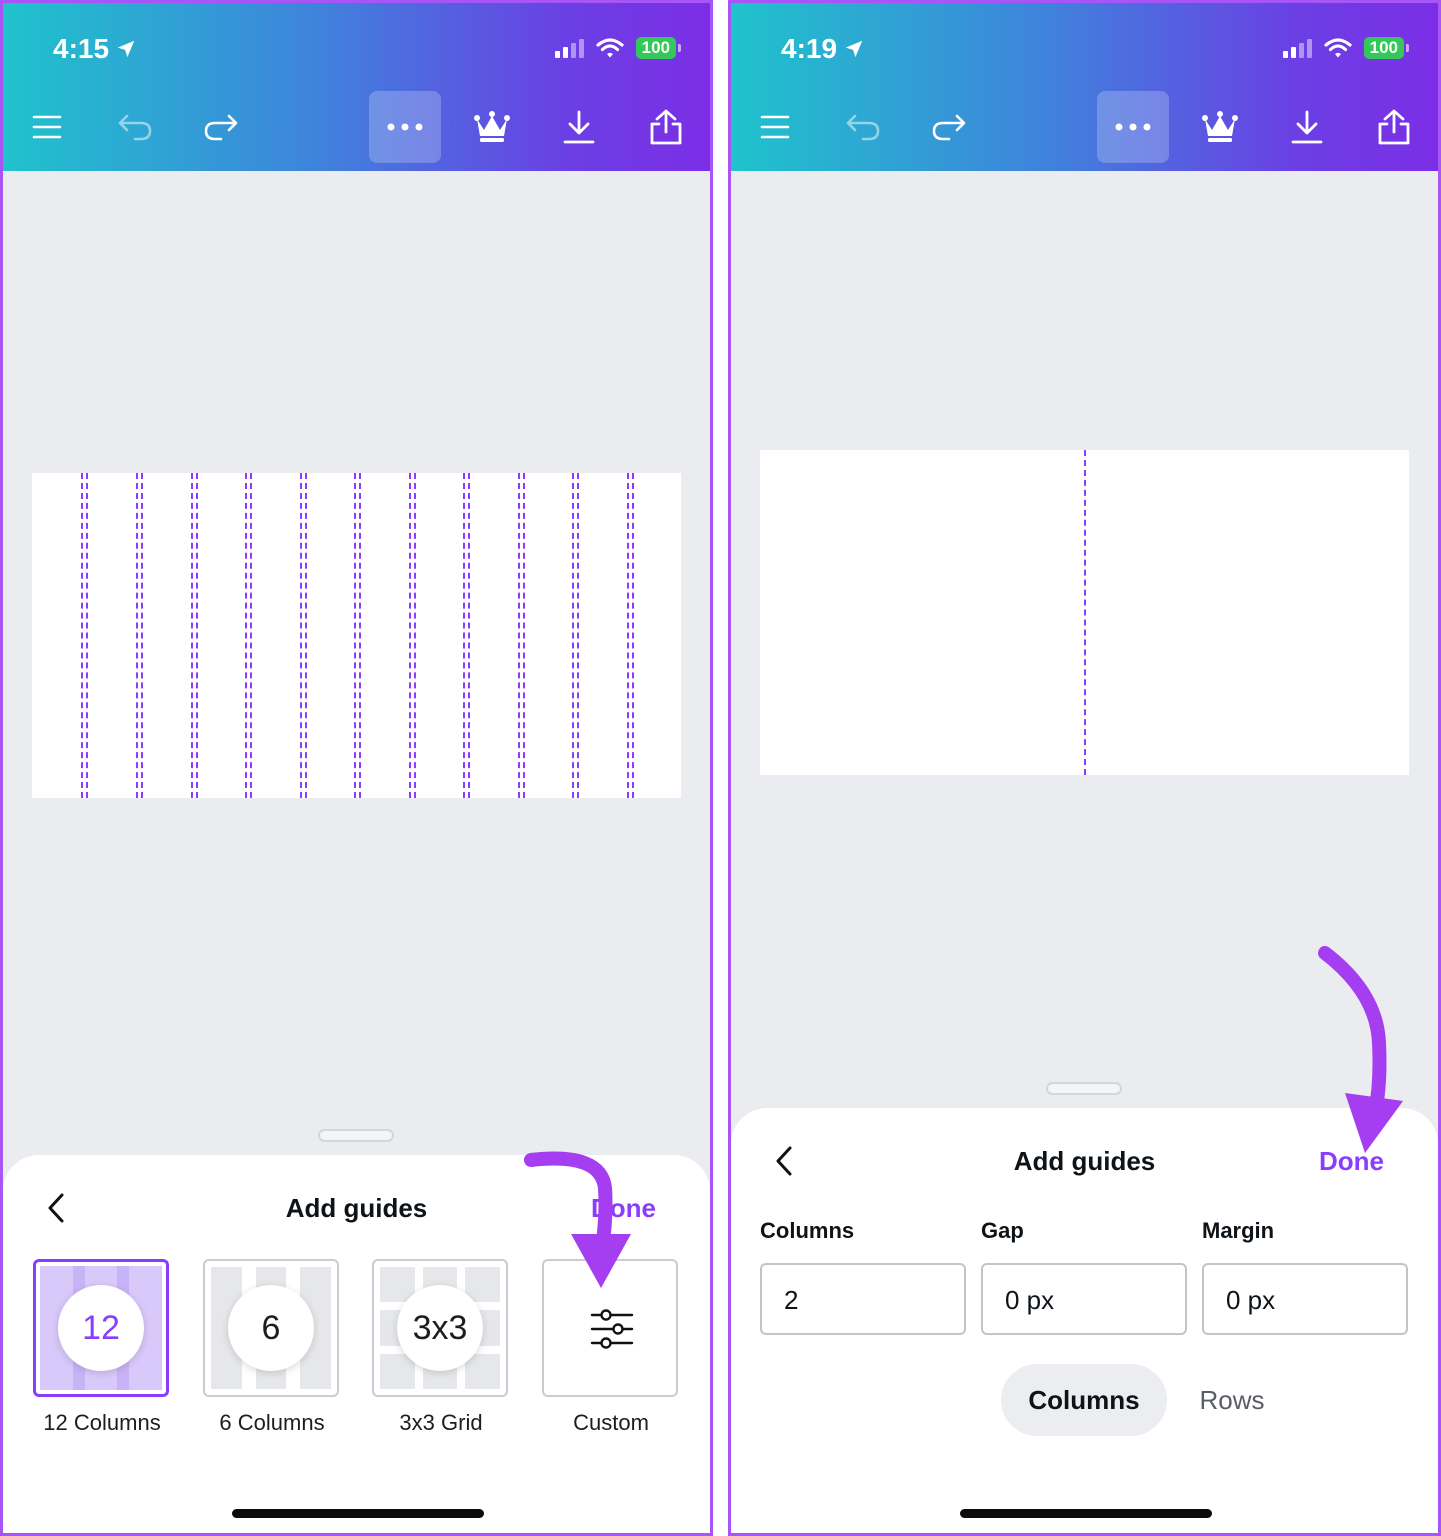 This screenshot has width=1441, height=1536. I want to click on preset-badge: 12, so click(101, 1328).